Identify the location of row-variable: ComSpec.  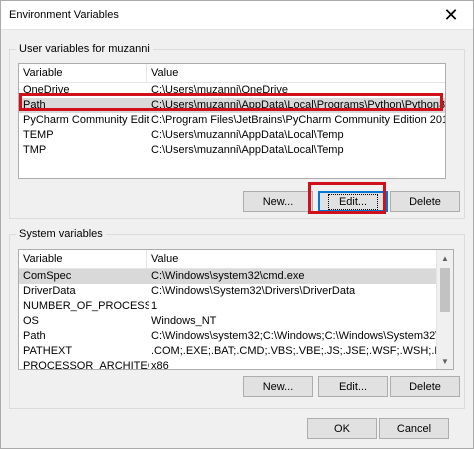
(47, 276).